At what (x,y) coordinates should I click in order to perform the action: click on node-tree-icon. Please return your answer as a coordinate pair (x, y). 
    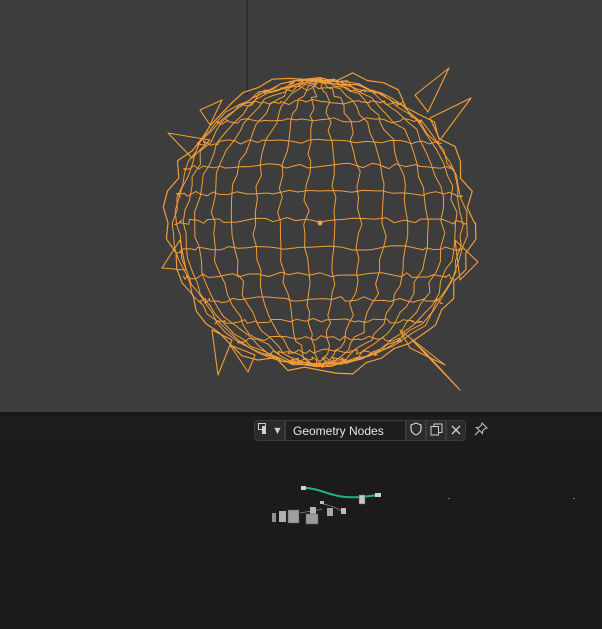
    Looking at the image, I should click on (265, 430).